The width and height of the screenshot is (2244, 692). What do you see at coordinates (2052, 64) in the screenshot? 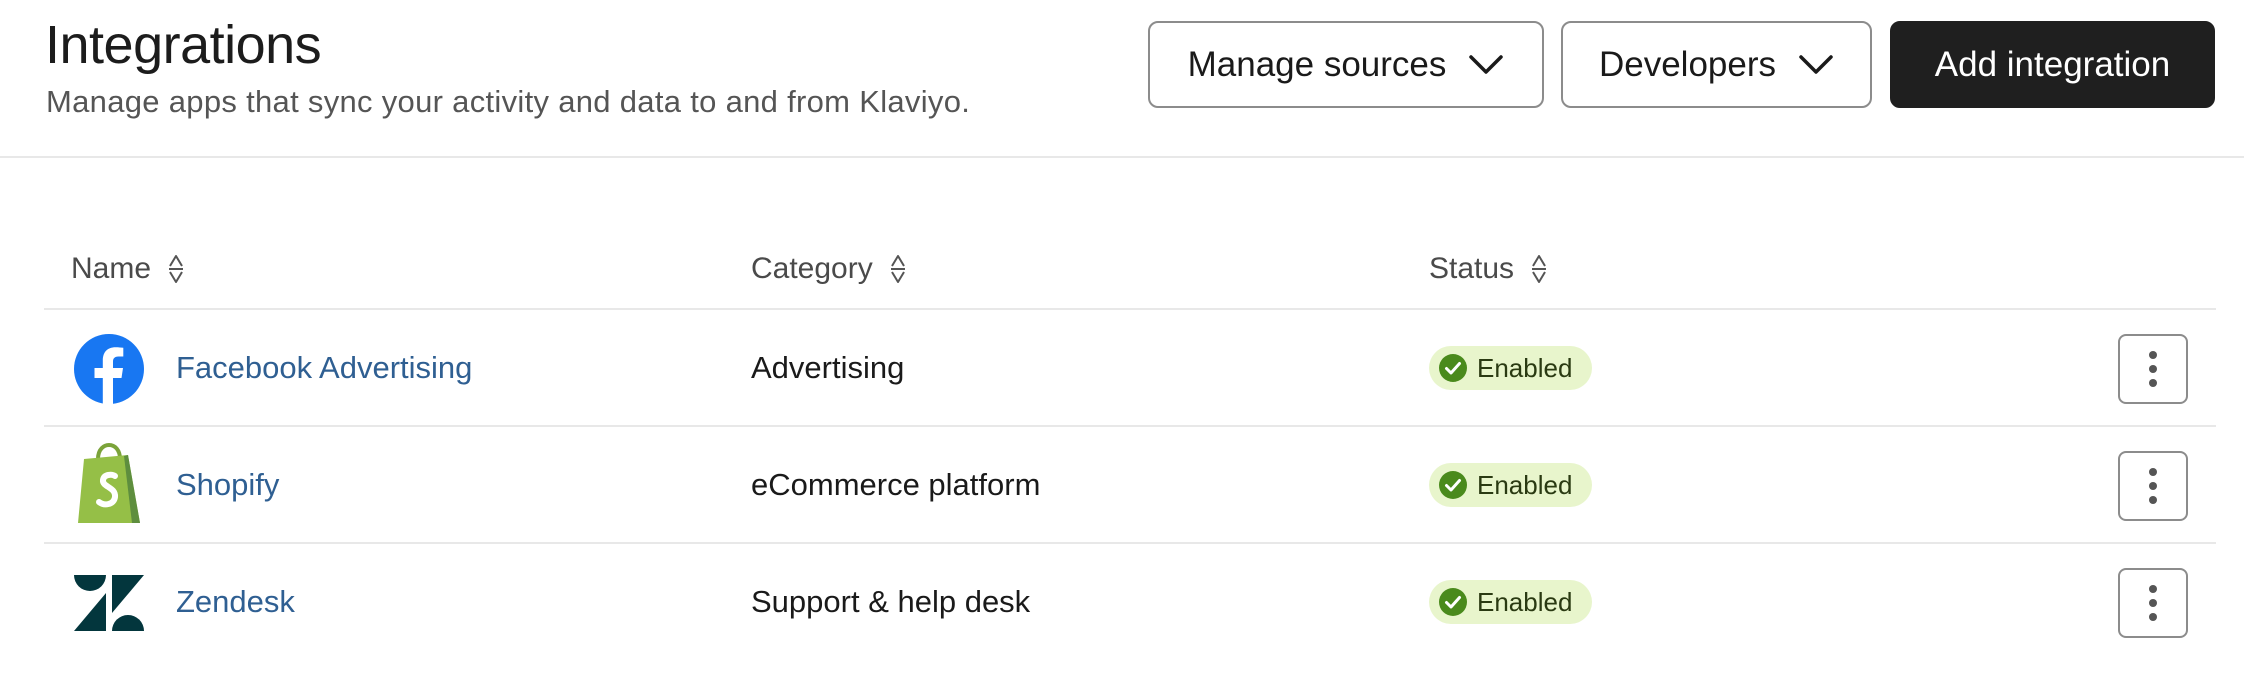
I see `add-integration-button: Add integration` at bounding box center [2052, 64].